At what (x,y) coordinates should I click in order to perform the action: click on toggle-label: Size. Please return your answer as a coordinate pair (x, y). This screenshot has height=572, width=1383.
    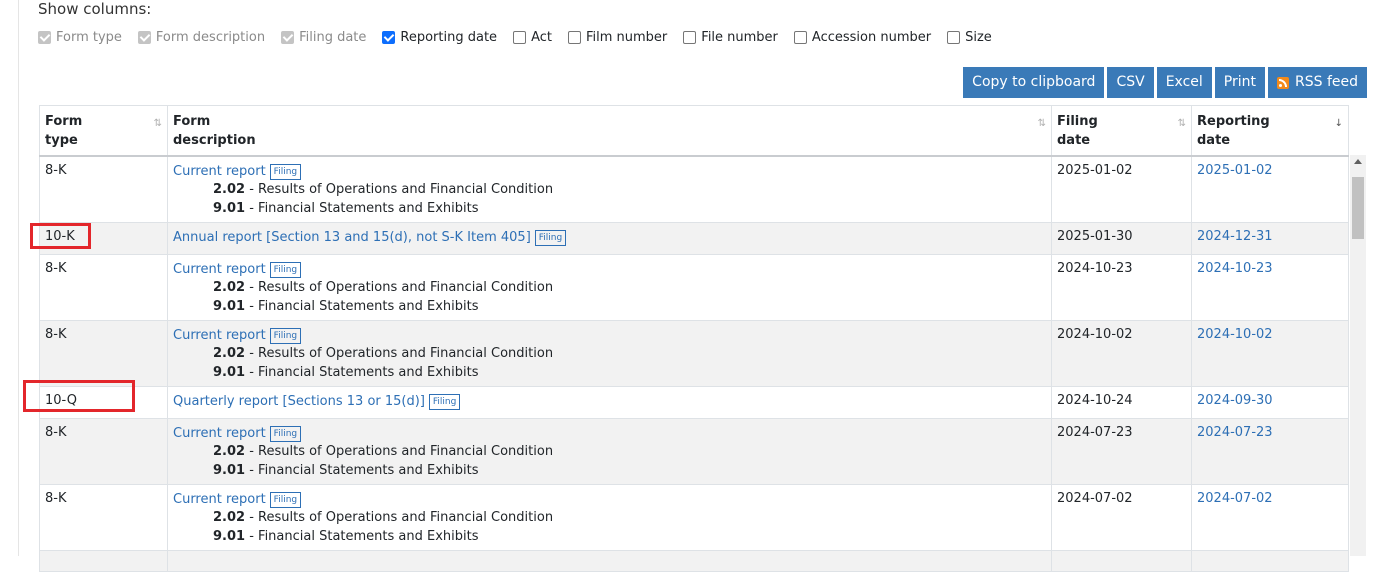
    Looking at the image, I should click on (978, 37).